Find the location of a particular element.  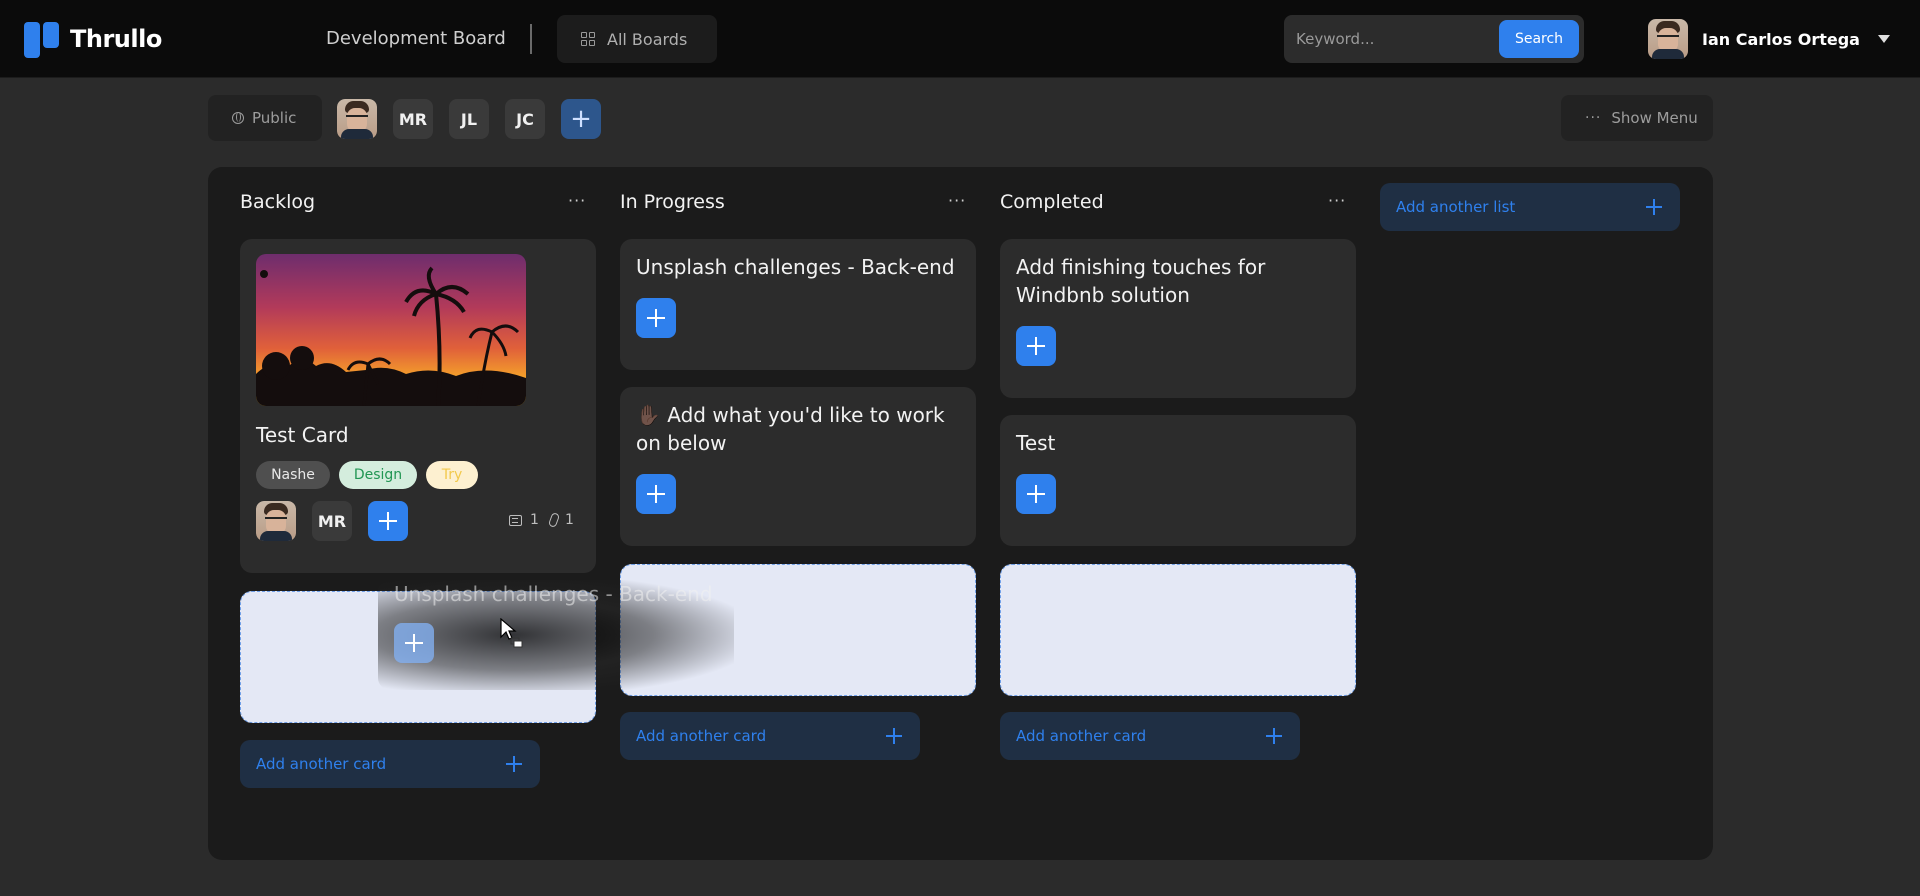

more-dots-icon: ··· is located at coordinates (1593, 118).